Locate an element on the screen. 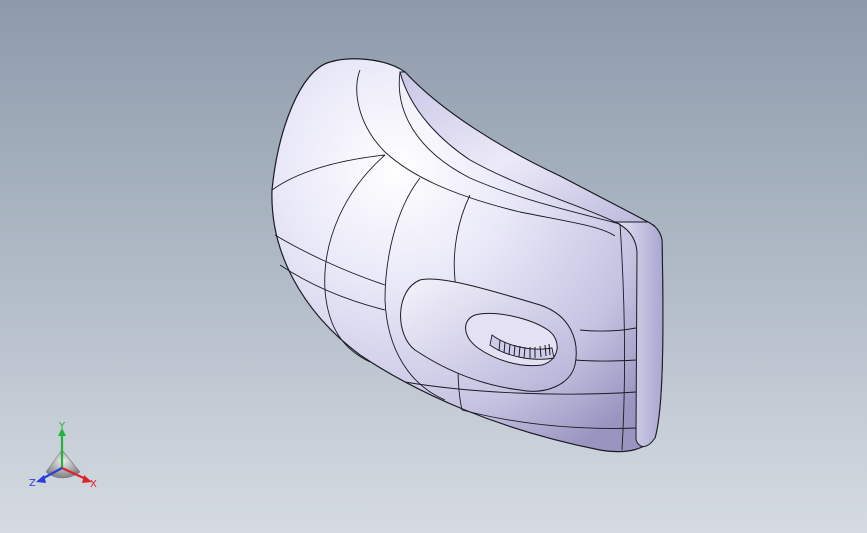 The height and width of the screenshot is (533, 867). triad-x-label: X is located at coordinates (93, 484).